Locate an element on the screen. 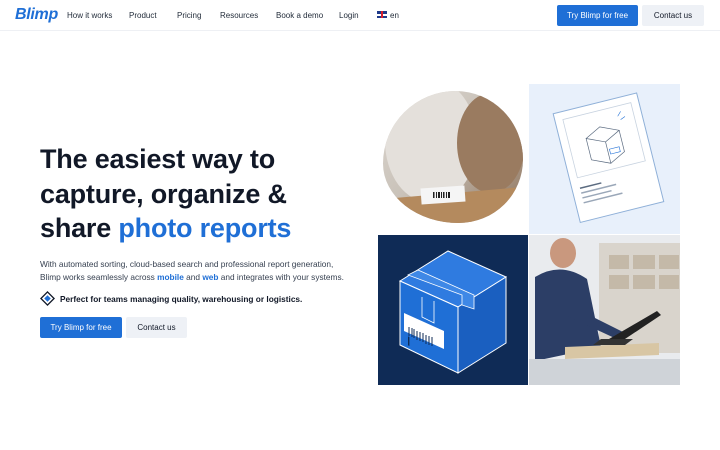 This screenshot has width=720, height=450. desc-line-2-start: Blimp works seamlessly across is located at coordinates (99, 277).